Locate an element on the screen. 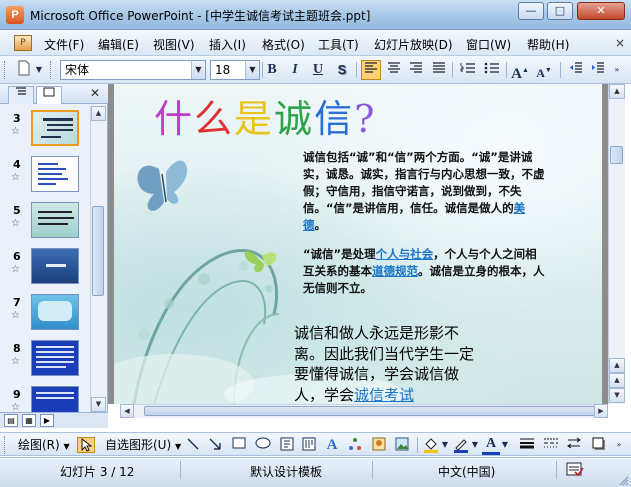 The width and height of the screenshot is (631, 487). scroll-up-icon: ▲ is located at coordinates (617, 365).